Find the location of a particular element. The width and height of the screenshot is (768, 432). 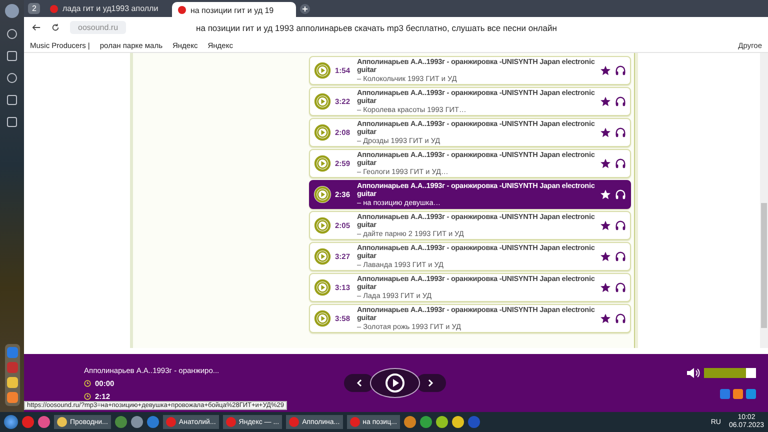

page-title: на позиции гит и уд 1993 апполинарьев скачать mp3 бесплатно, слушать все песни онлайн is located at coordinates (376, 27).